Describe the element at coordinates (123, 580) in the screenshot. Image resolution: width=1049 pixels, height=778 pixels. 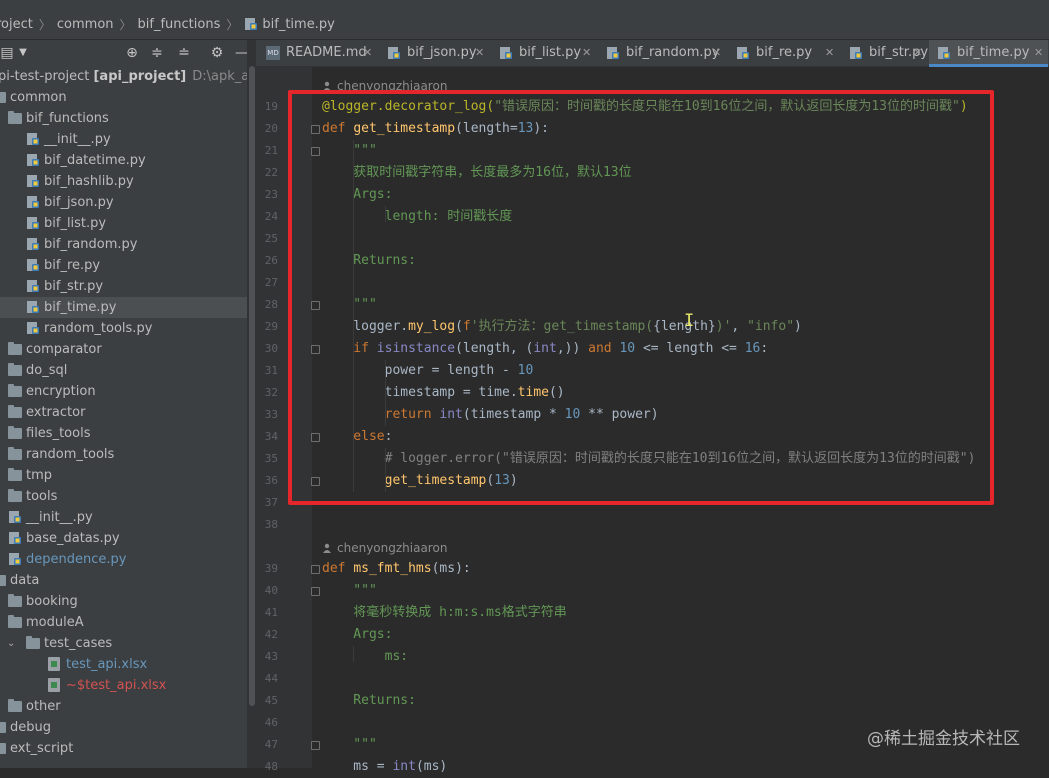
I see `tree-folder: data` at that location.